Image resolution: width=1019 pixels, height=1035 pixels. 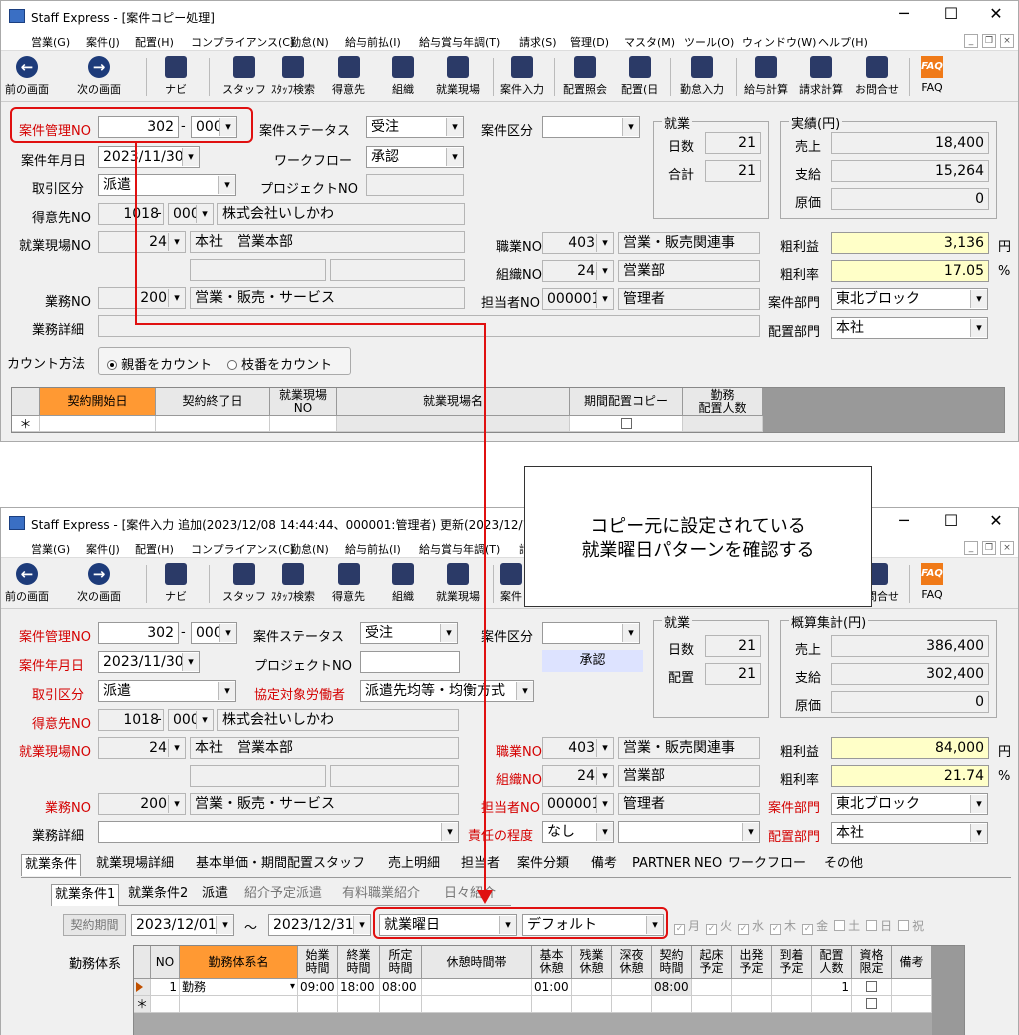 I want to click on tab-workflow: ワークフロー, so click(x=767, y=864).